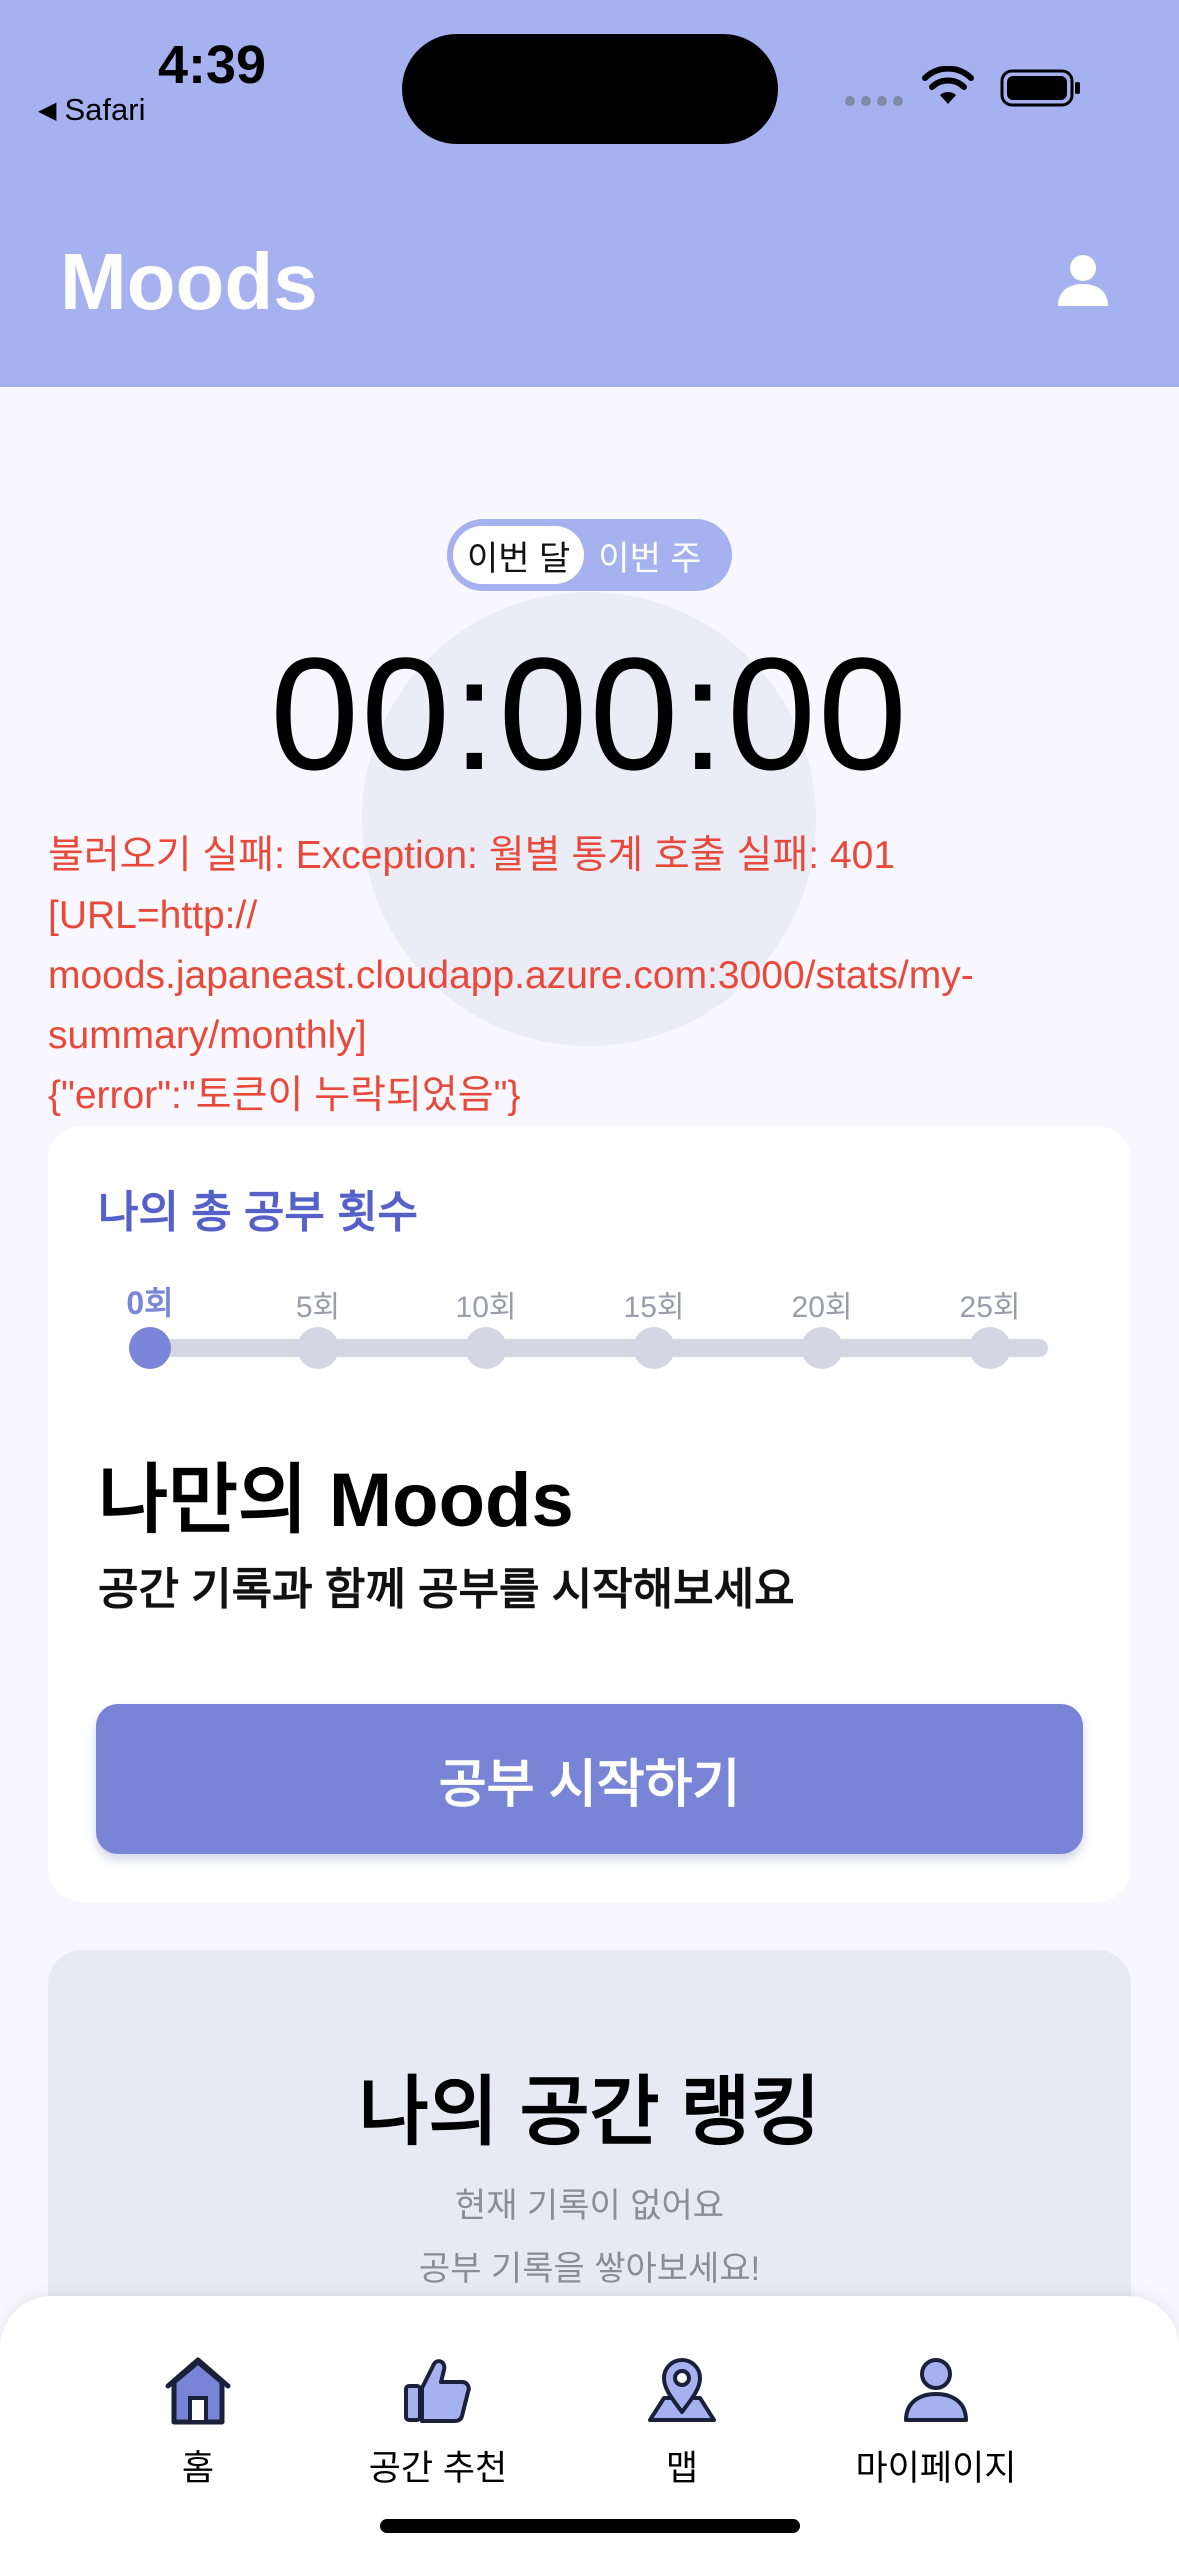 This screenshot has width=1179, height=2556. I want to click on period-toggle: 이번 달 이번 주, so click(589, 555).